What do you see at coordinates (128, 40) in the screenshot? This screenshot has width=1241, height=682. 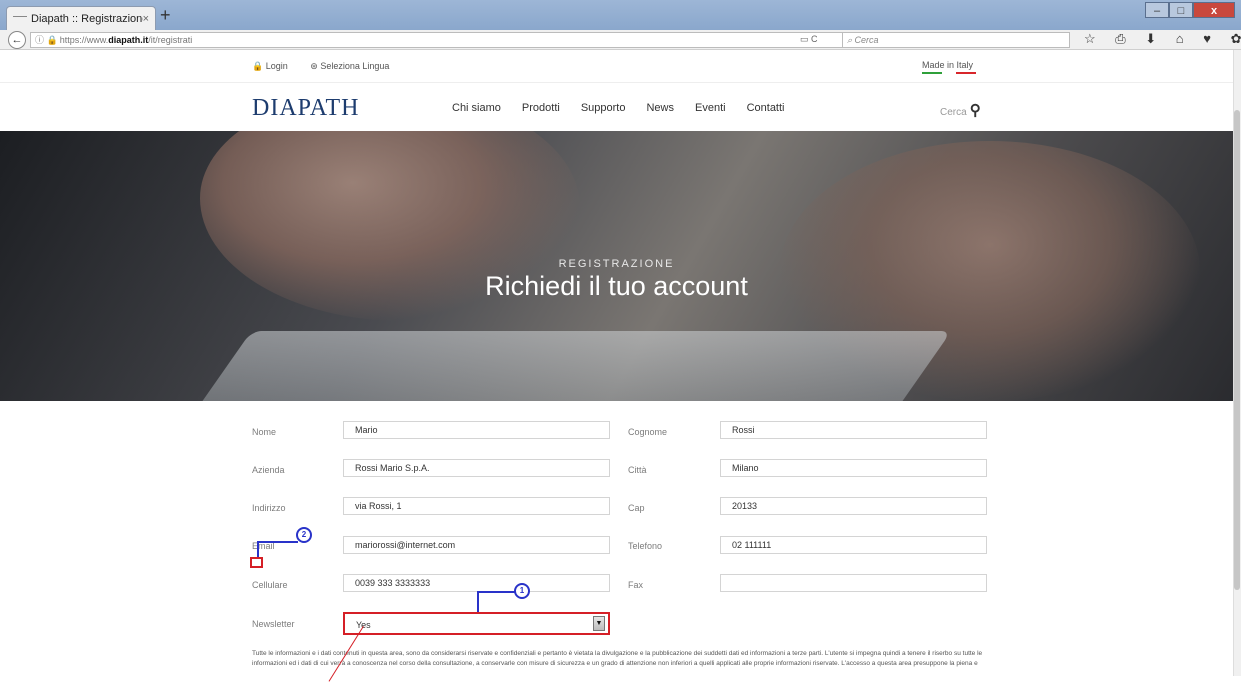 I see `url-domain: diapath.it` at bounding box center [128, 40].